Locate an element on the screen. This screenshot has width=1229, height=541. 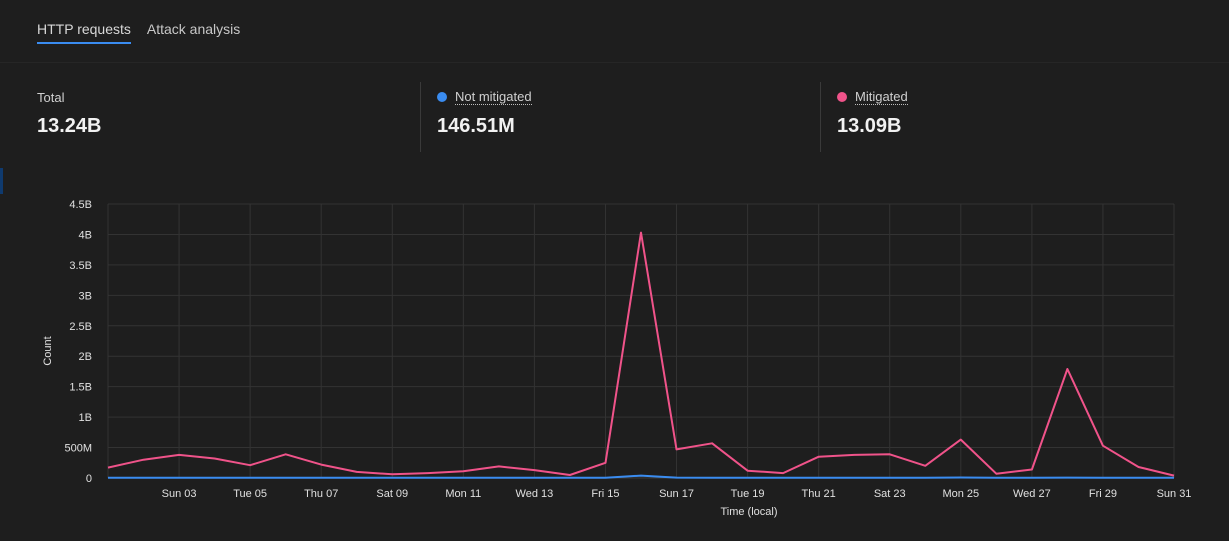
stat-total-value: 13.24B is located at coordinates (69, 126).